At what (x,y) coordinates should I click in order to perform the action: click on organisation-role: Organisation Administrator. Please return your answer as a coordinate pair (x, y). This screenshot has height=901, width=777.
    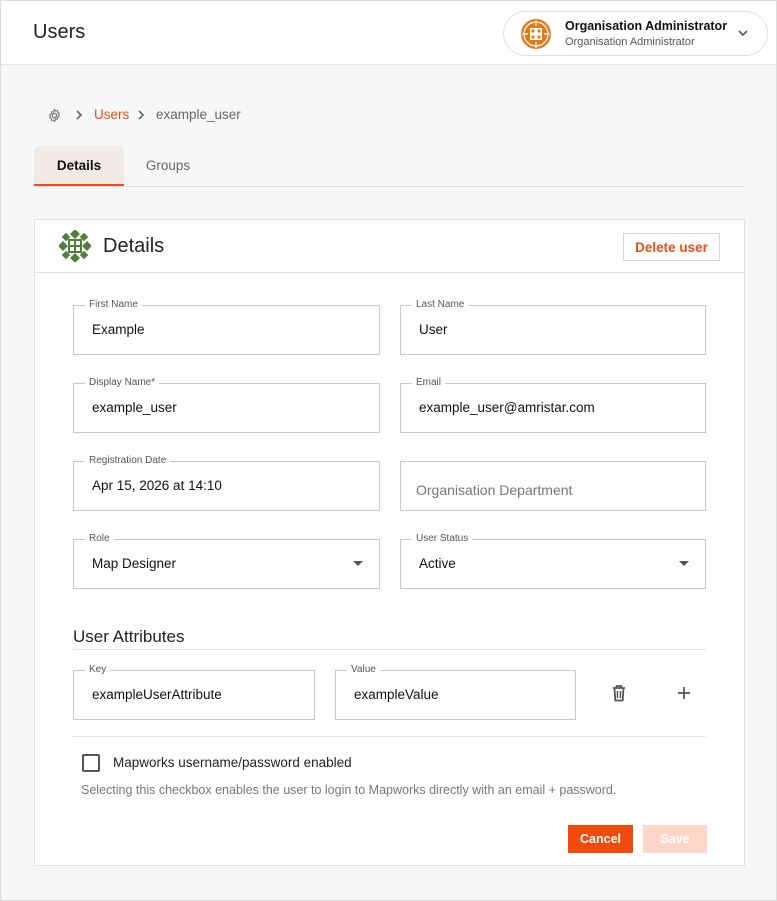
    Looking at the image, I should click on (630, 42).